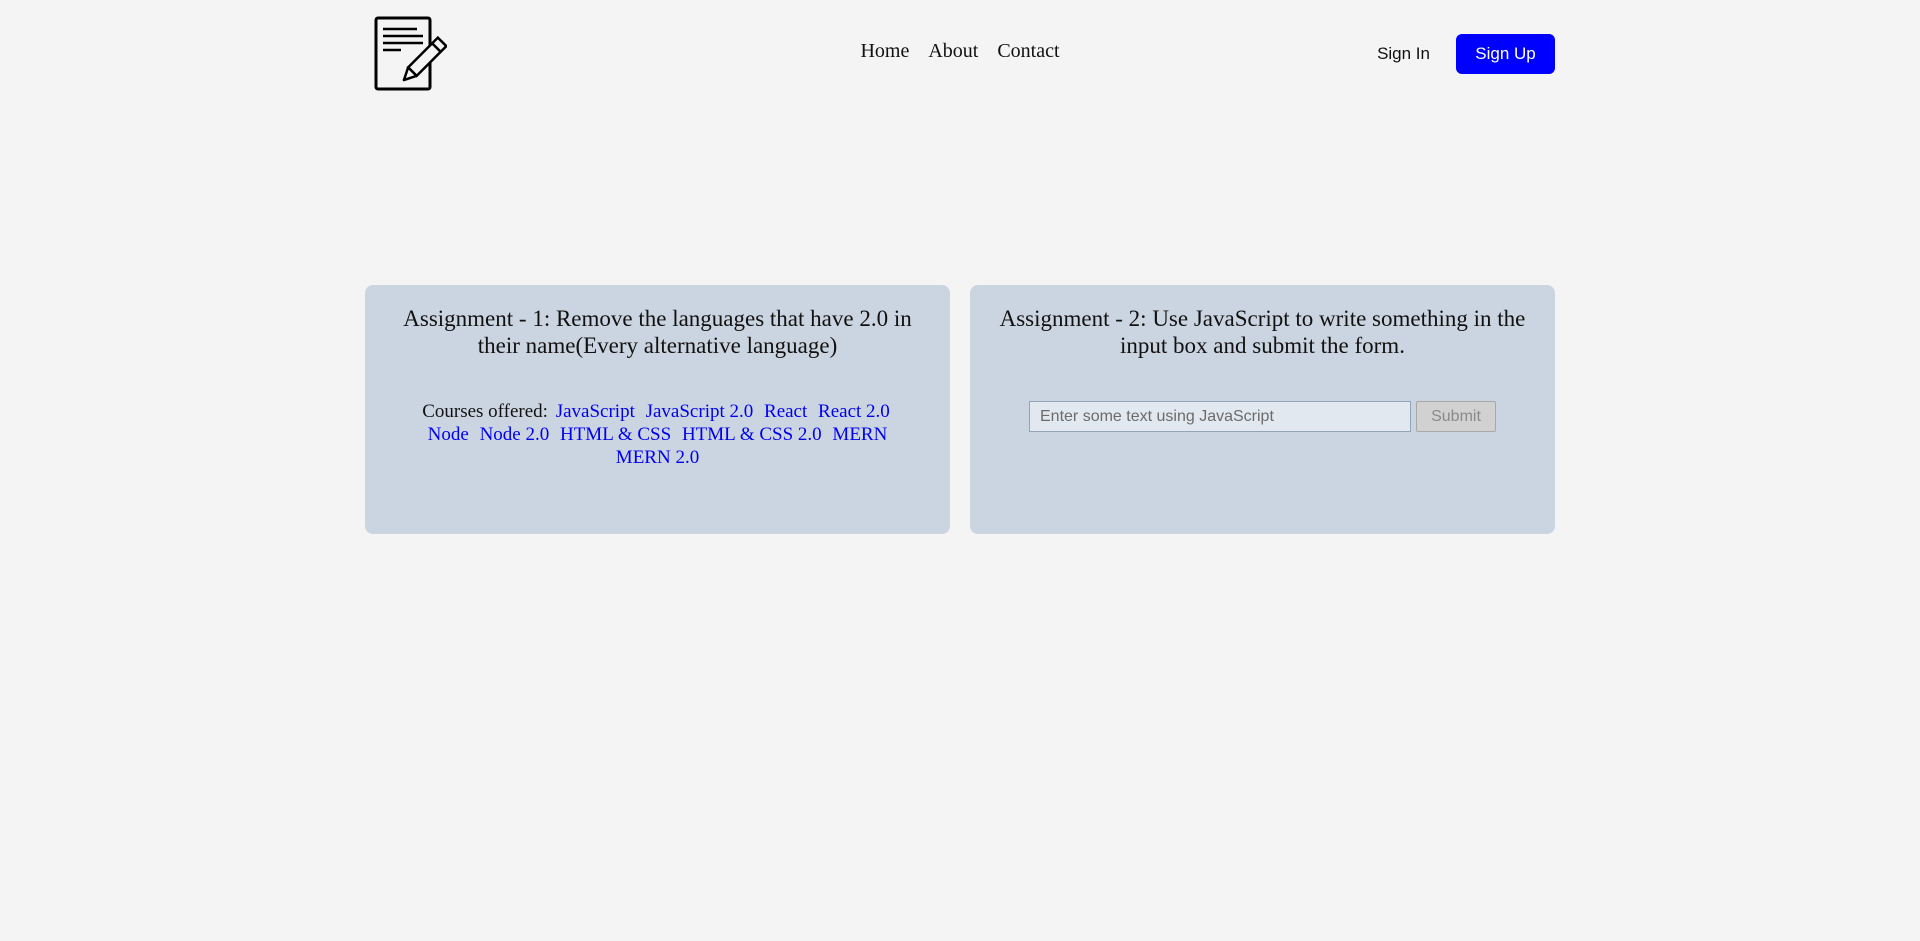 This screenshot has height=941, width=1920. I want to click on text-input, so click(1220, 416).